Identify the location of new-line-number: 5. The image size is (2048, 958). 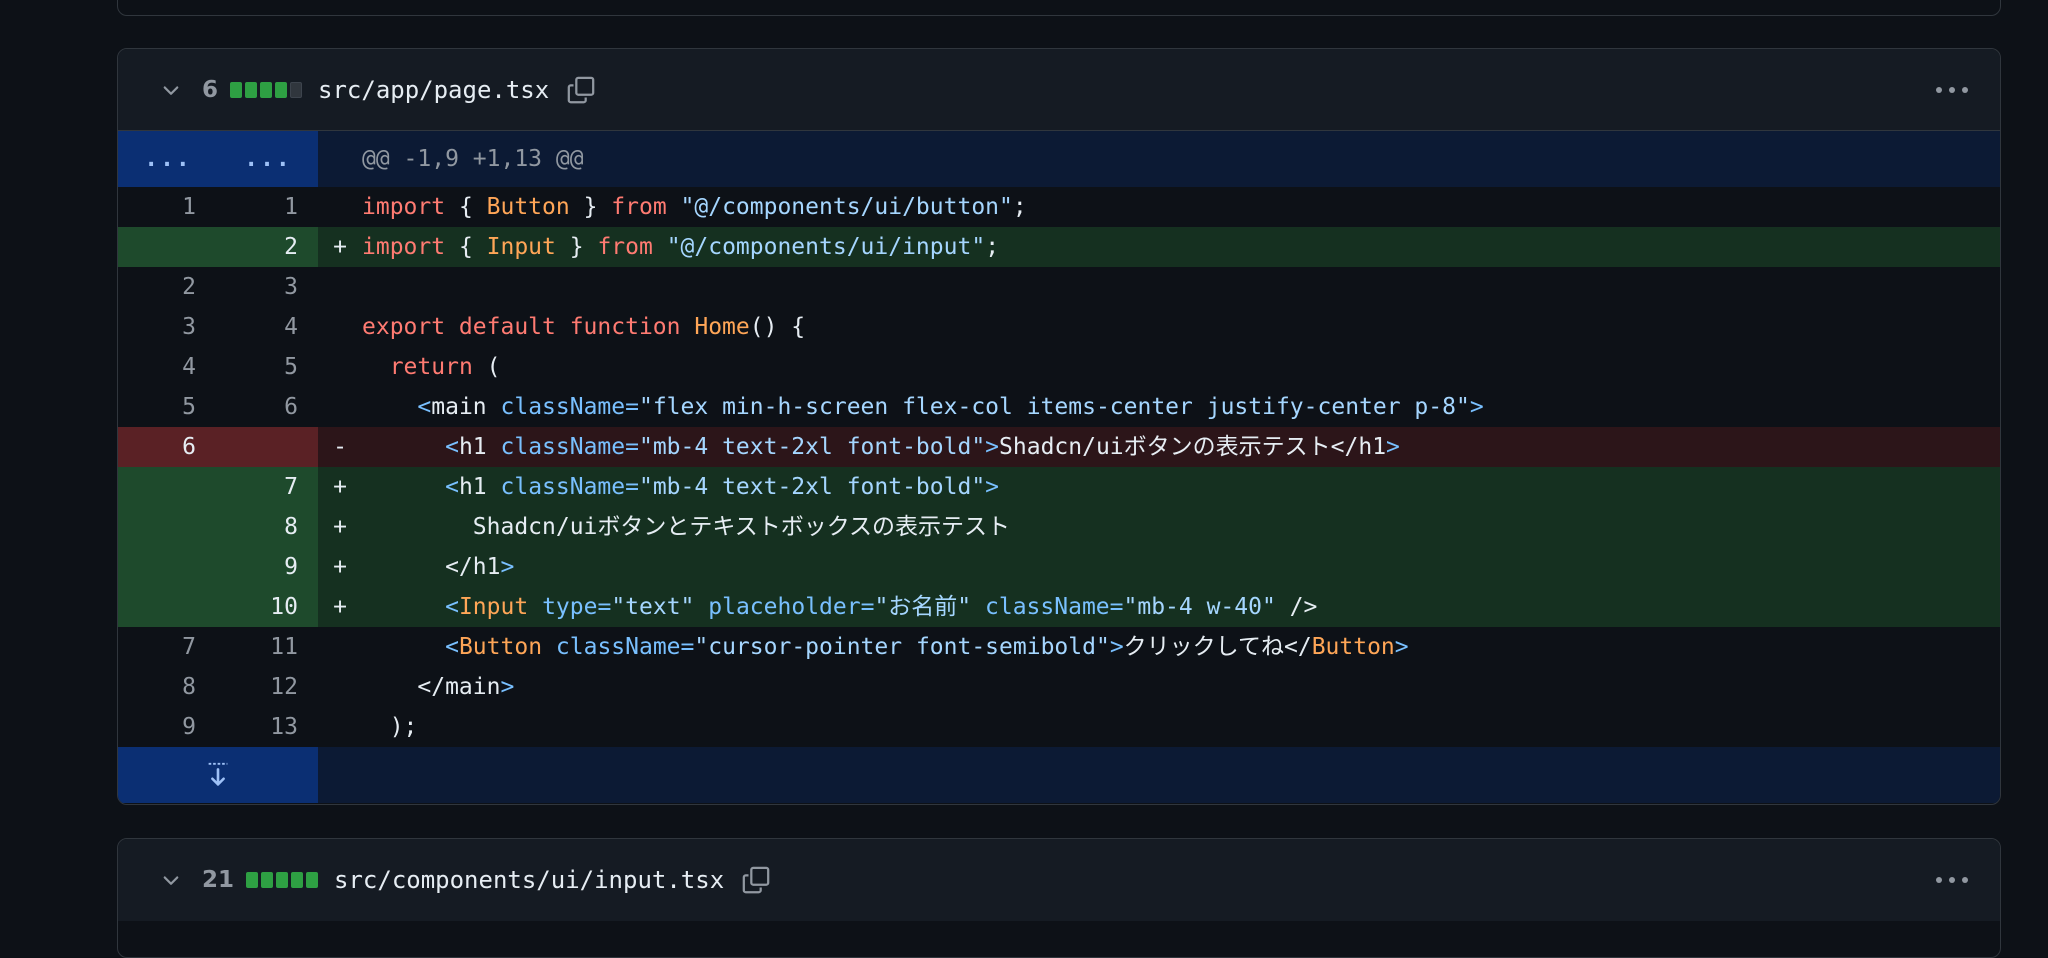
(268, 367).